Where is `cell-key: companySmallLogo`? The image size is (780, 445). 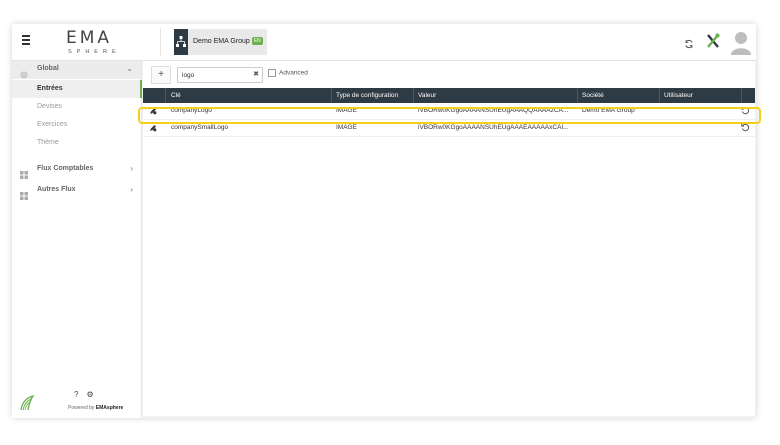 cell-key: companySmallLogo is located at coordinates (200, 127).